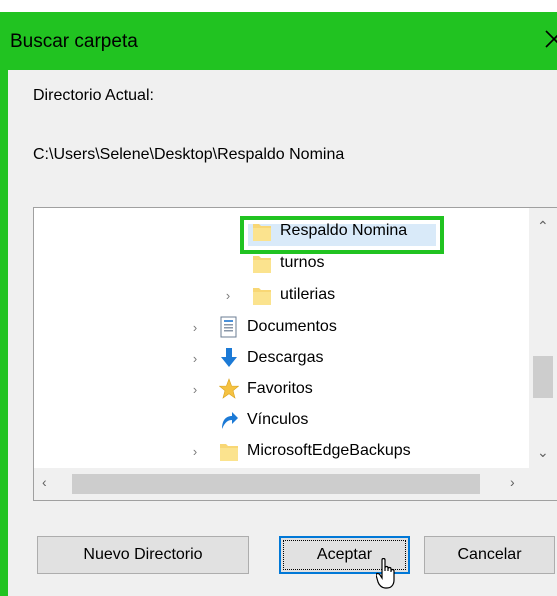  Describe the element at coordinates (285, 357) in the screenshot. I see `tree-item-label: Descargas` at that location.